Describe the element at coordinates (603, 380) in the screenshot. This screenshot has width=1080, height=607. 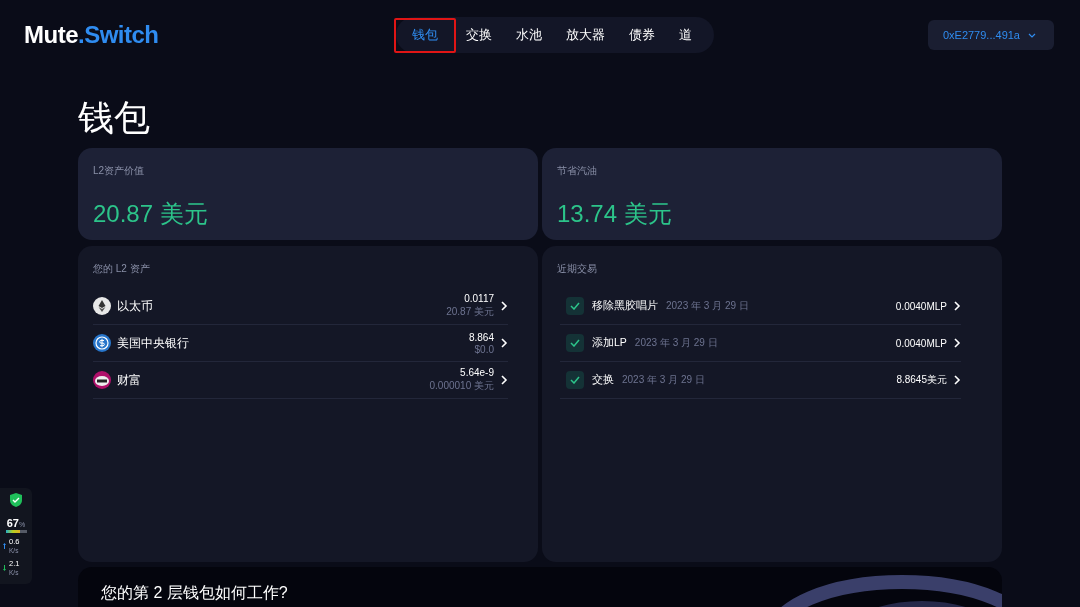
I see `transaction-name: 交换` at that location.